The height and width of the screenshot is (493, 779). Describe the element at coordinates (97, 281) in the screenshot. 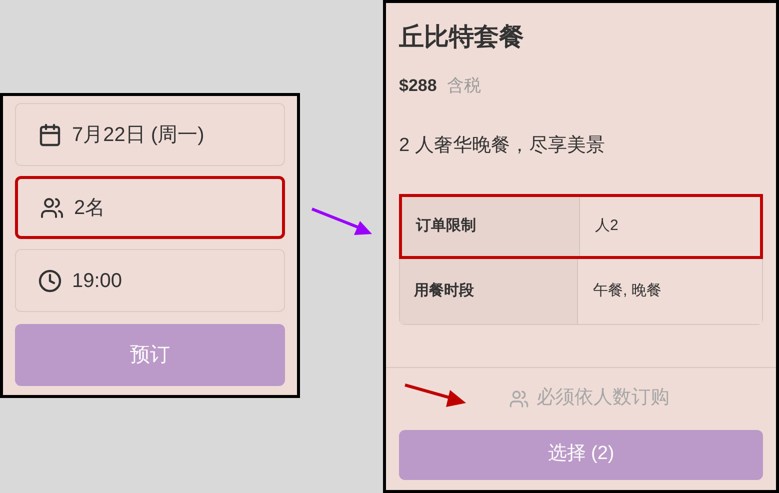

I see `field-value: 19:00` at that location.